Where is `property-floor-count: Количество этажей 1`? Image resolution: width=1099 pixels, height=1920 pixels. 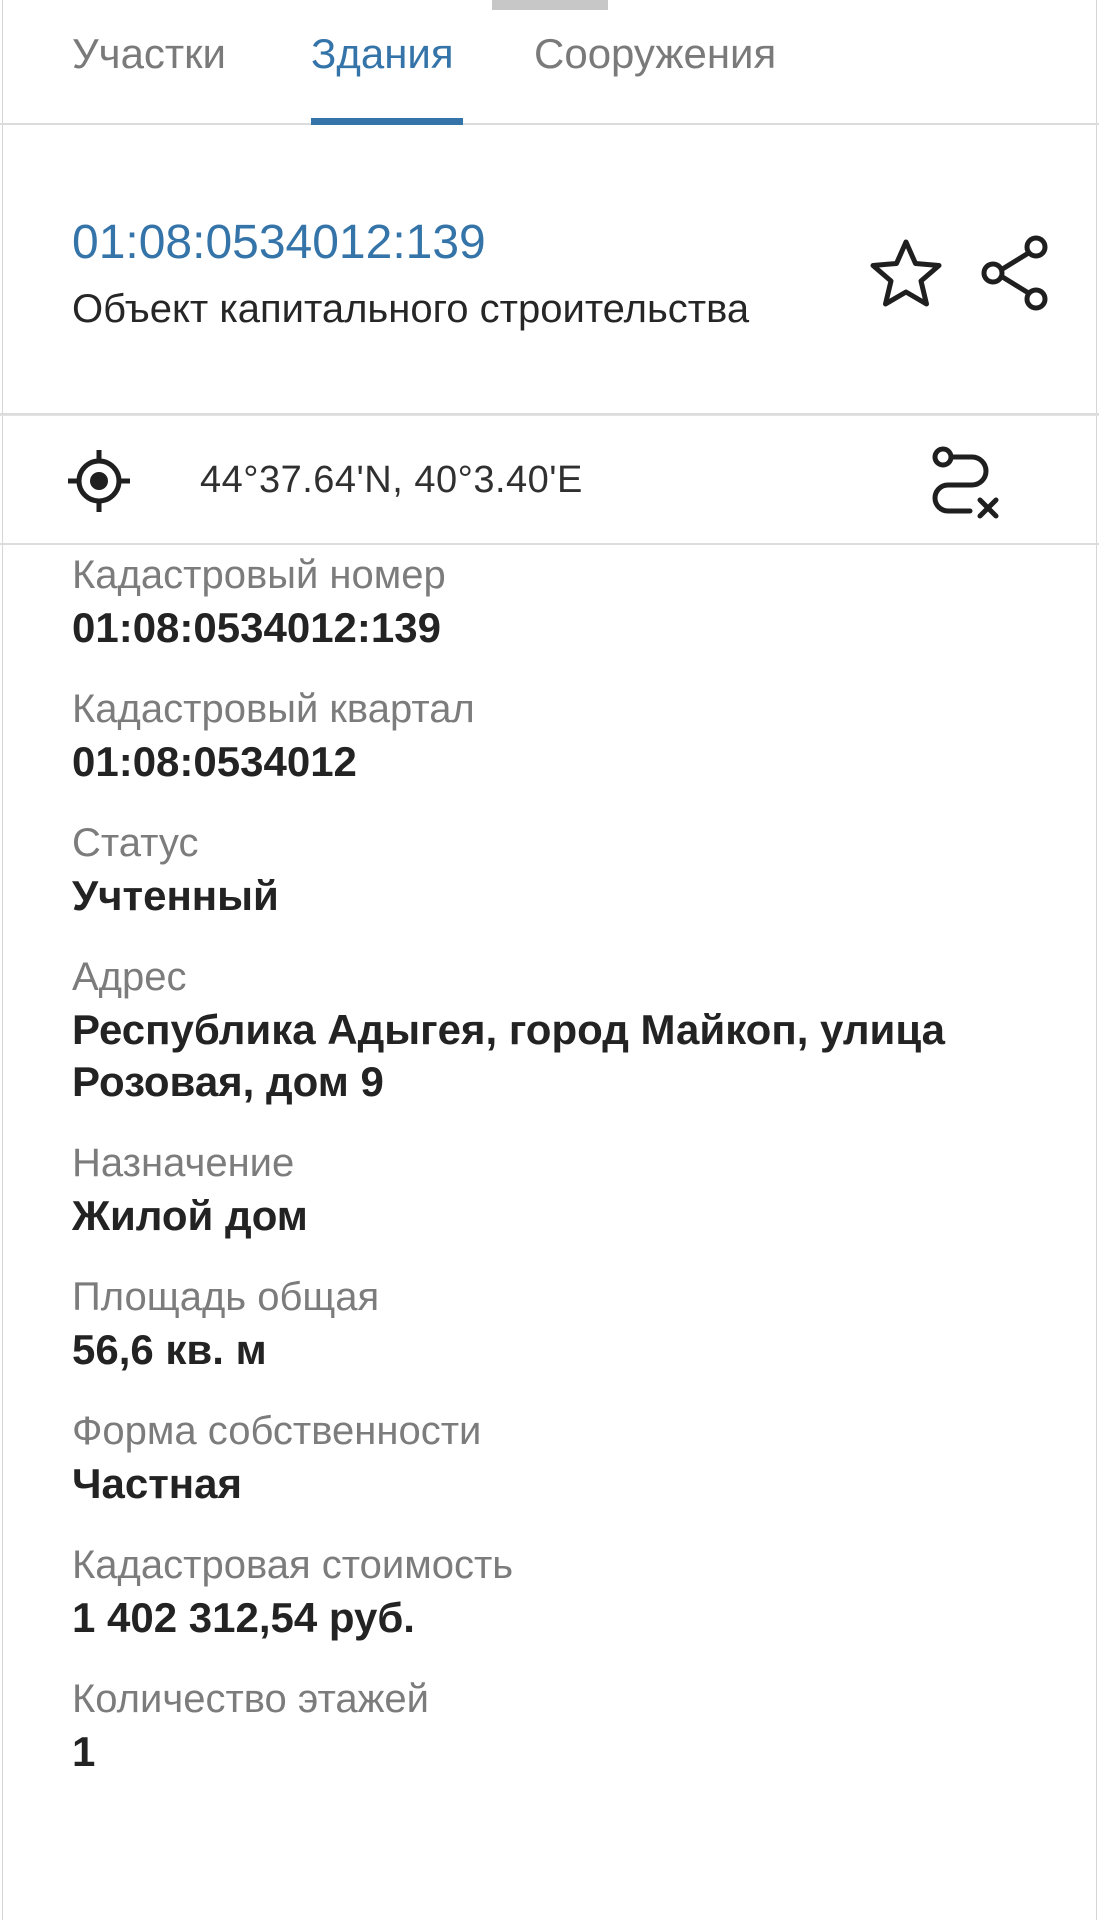
property-floor-count: Количество этажей 1 is located at coordinates (552, 1725).